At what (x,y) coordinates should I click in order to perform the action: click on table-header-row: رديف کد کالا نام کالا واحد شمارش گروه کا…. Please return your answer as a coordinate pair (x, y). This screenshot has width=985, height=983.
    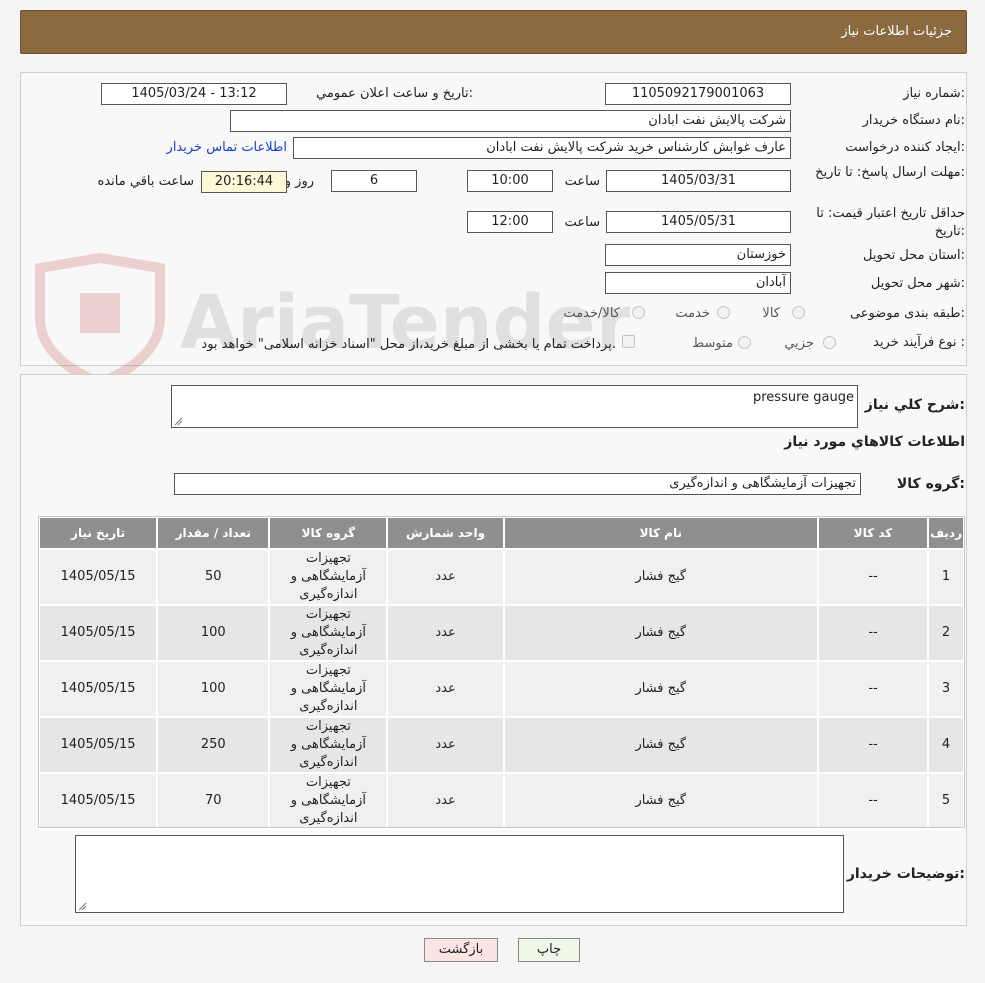
    Looking at the image, I should click on (501, 533).